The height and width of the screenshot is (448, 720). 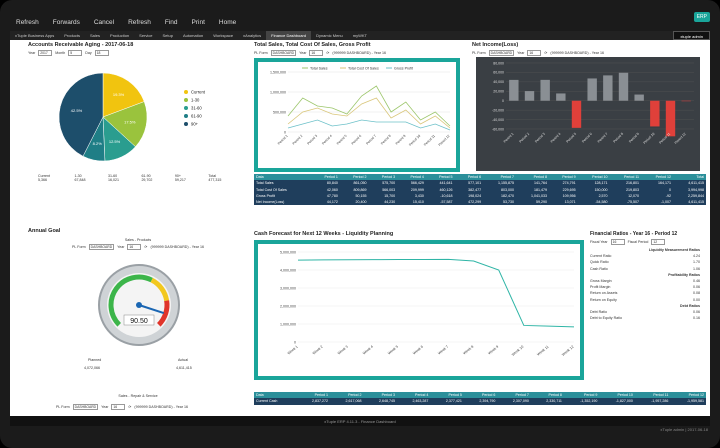 I want to click on year-input: 2017, so click(x=45, y=53).